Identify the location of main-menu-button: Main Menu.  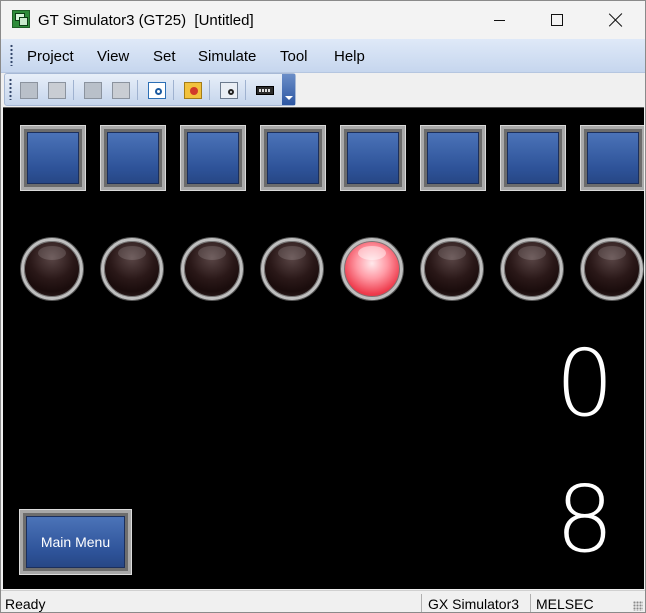
(75, 542).